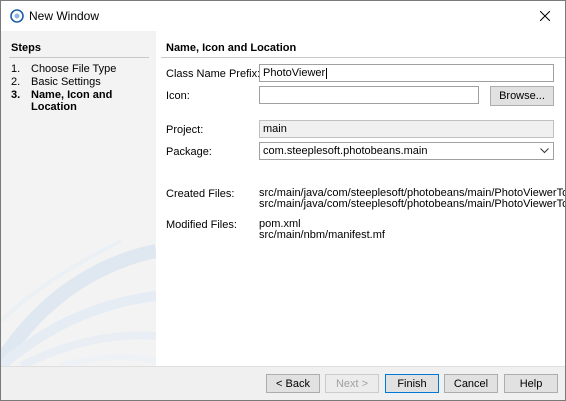  What do you see at coordinates (78, 302) in the screenshot?
I see `decorative-swoosh-graphic` at bounding box center [78, 302].